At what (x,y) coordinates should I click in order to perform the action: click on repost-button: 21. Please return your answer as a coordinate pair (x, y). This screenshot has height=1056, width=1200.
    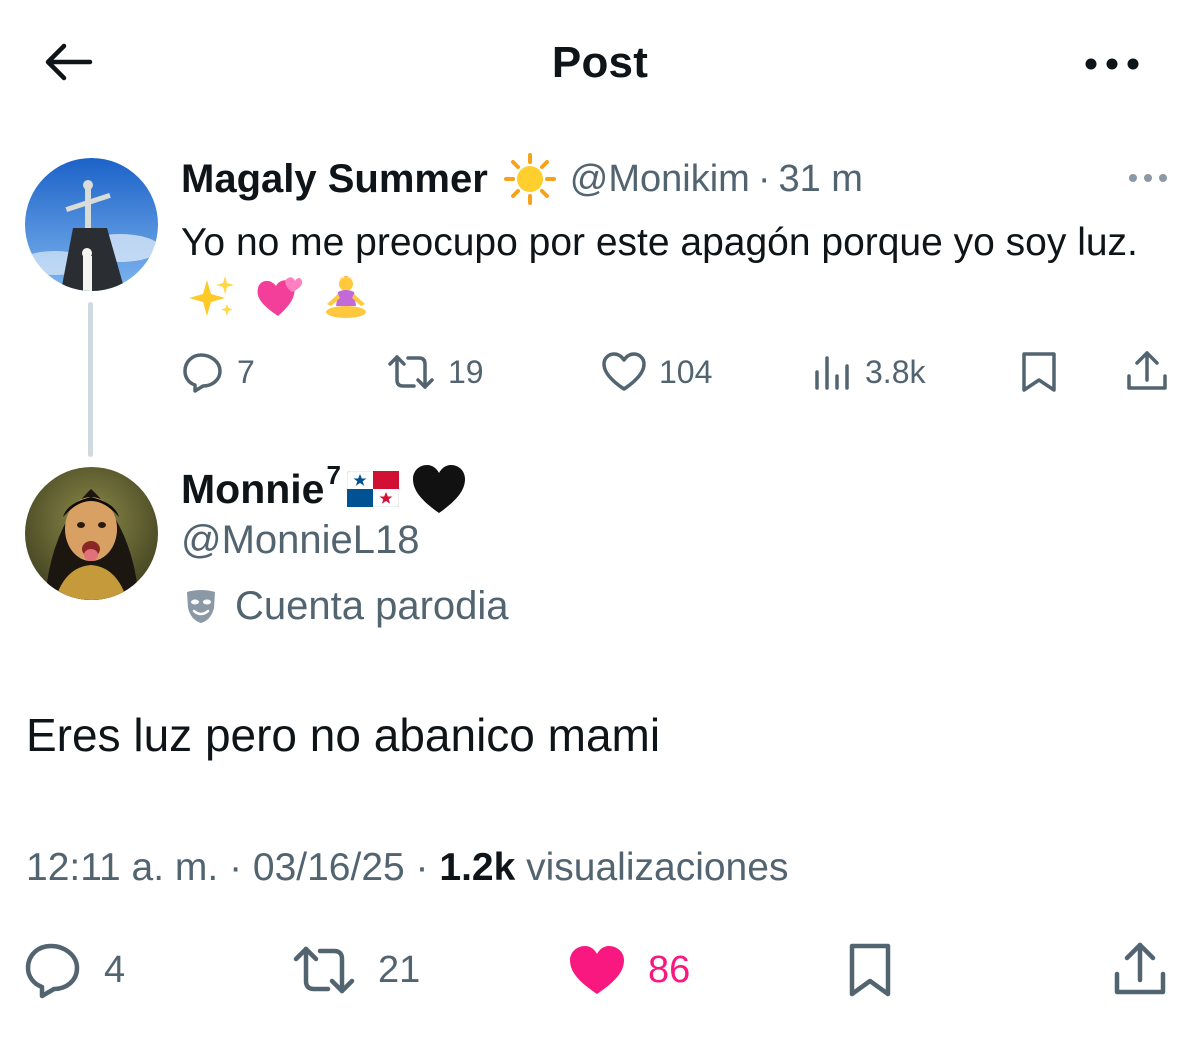
    Looking at the image, I should click on (356, 970).